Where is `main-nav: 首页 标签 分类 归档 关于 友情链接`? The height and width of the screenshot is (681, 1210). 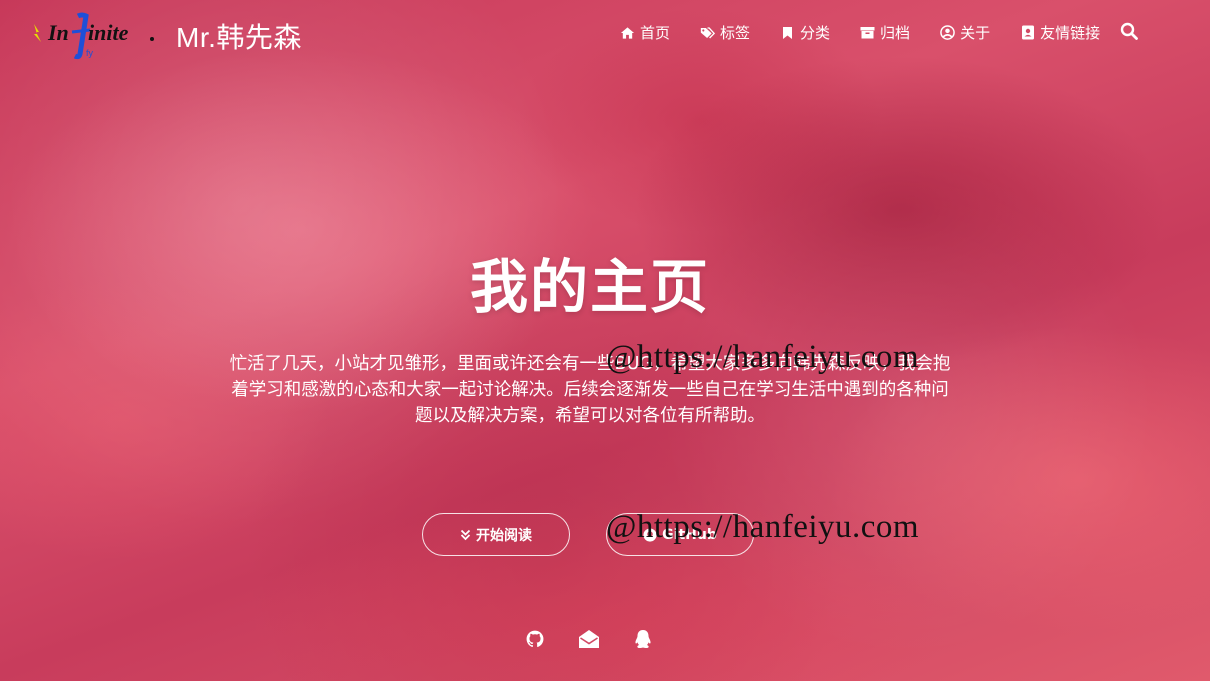 main-nav: 首页 标签 分类 归档 关于 友情链接 is located at coordinates (875, 32).